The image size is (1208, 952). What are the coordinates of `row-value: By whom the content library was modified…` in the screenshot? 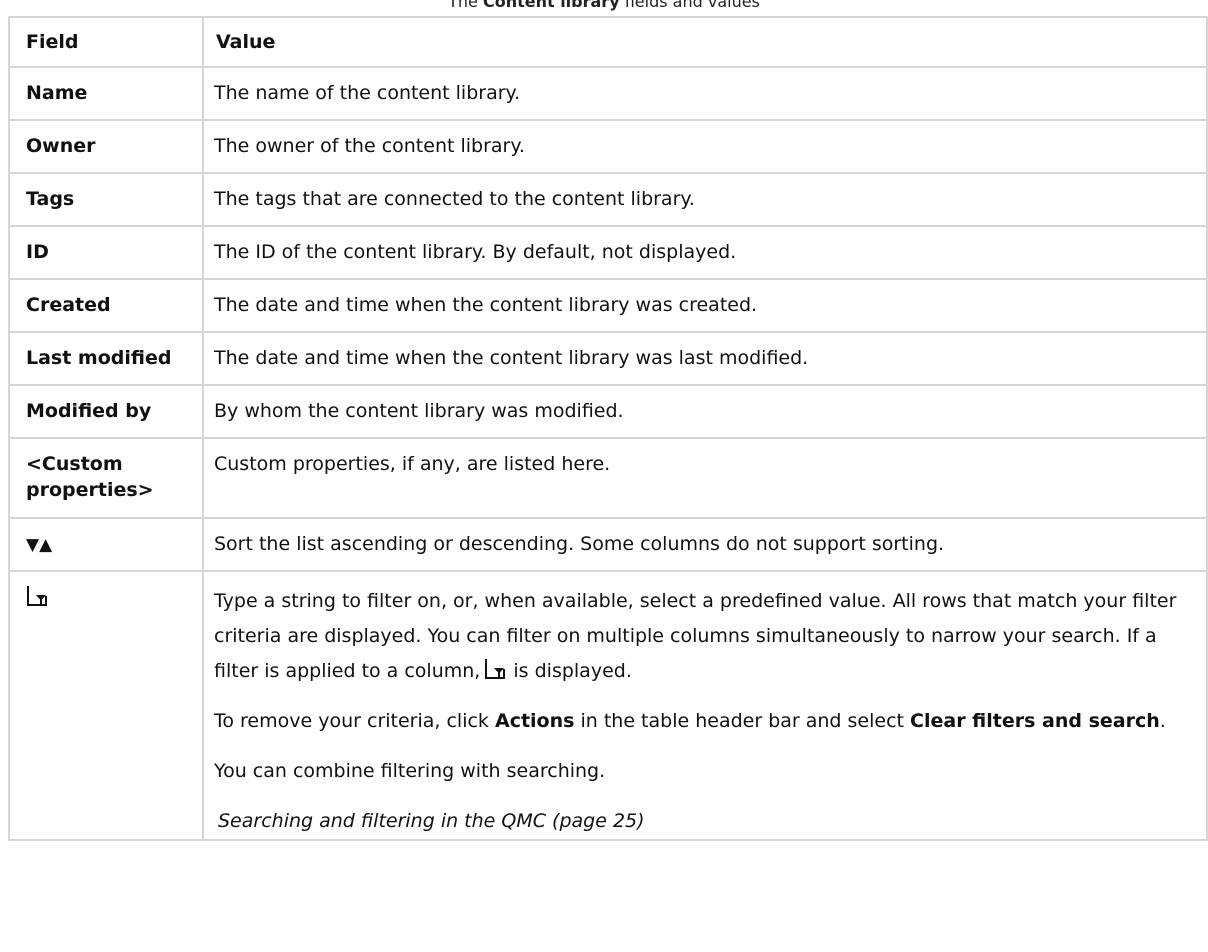 It's located at (705, 411).